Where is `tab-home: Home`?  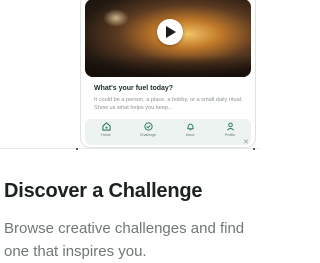
tab-home: Home is located at coordinates (106, 129).